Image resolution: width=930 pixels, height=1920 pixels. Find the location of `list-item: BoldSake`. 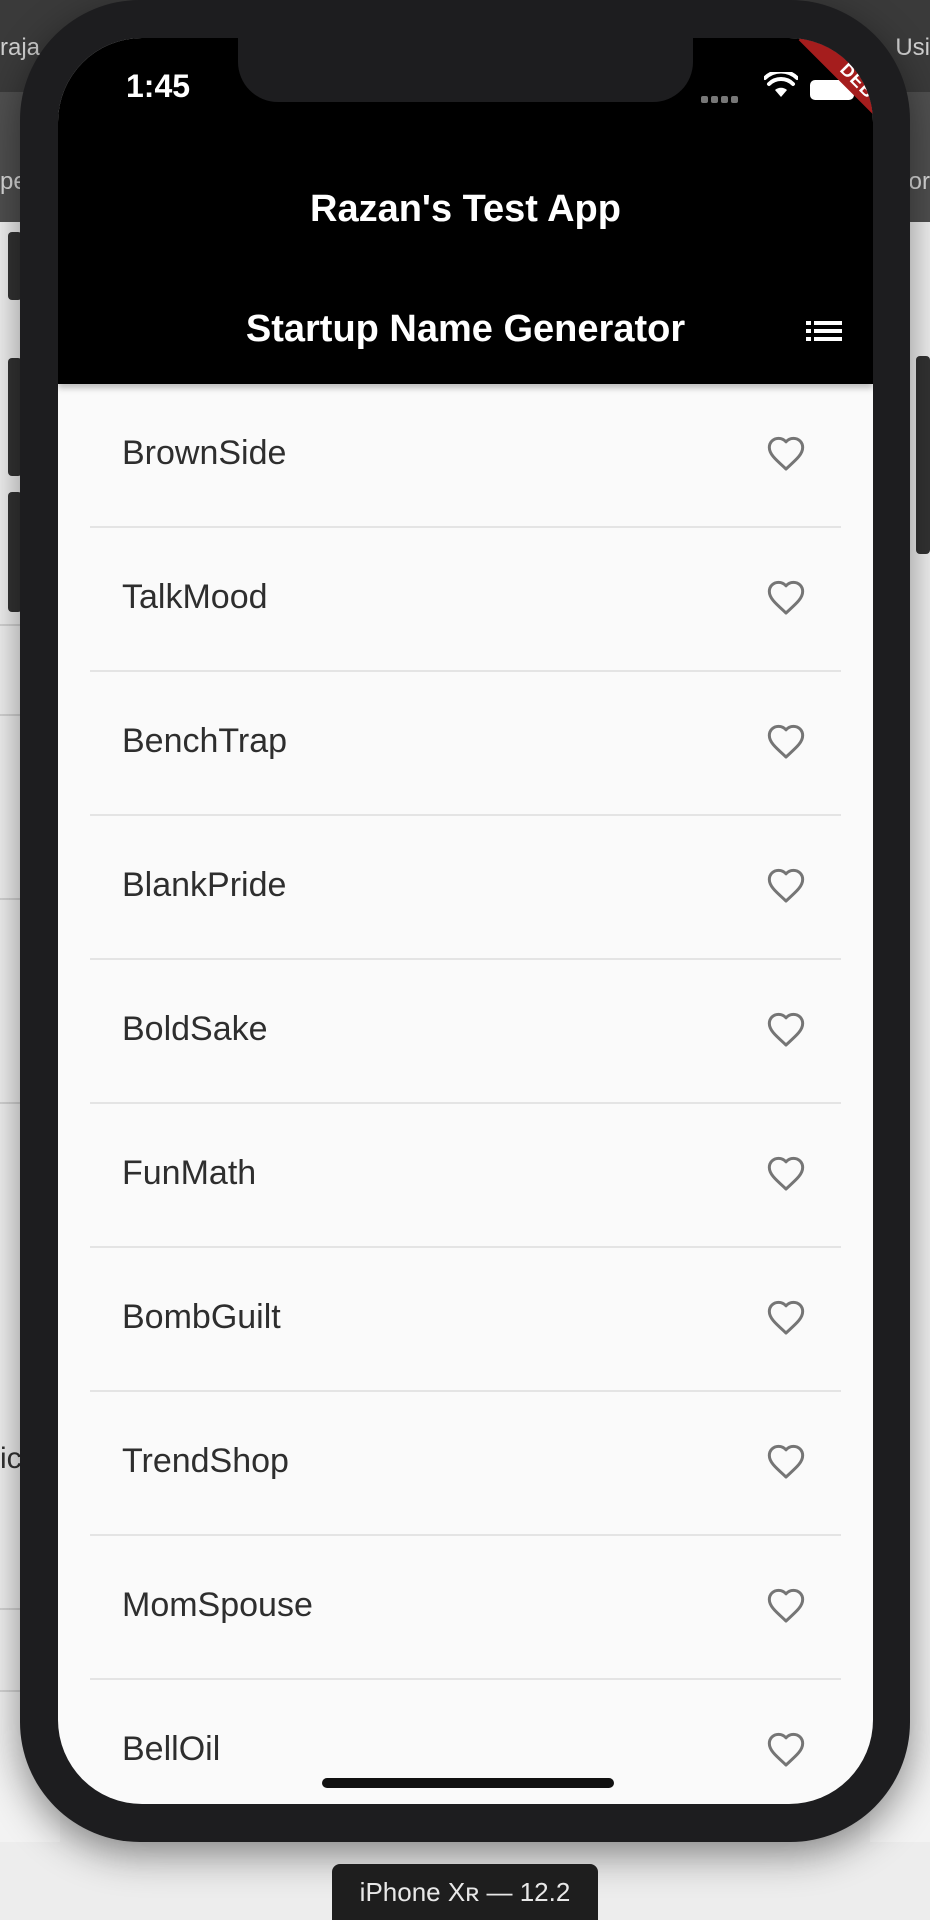

list-item: BoldSake is located at coordinates (465, 1032).